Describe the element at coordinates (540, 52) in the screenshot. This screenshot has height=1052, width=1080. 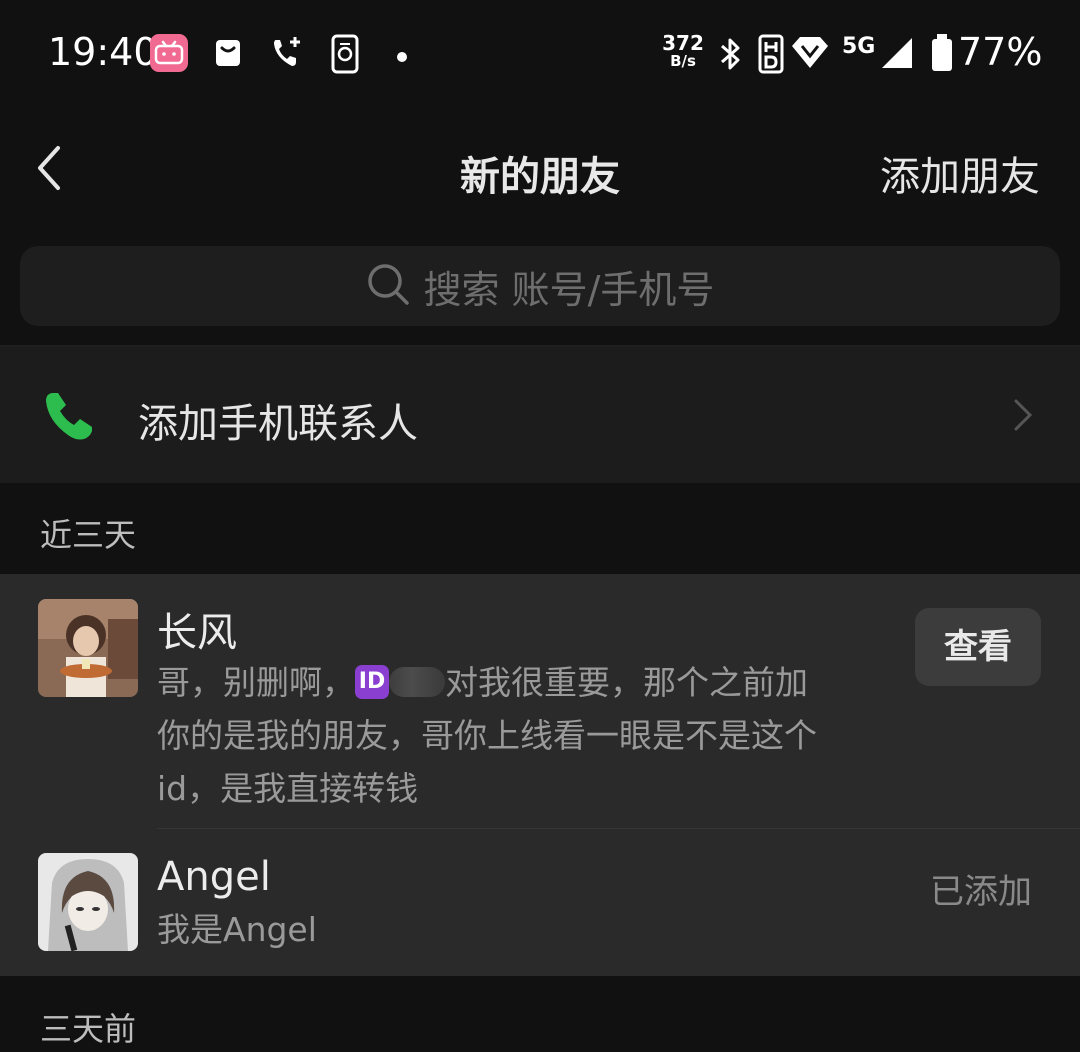
I see `status-bar: 19:40 372 B/s 5G 77%` at that location.